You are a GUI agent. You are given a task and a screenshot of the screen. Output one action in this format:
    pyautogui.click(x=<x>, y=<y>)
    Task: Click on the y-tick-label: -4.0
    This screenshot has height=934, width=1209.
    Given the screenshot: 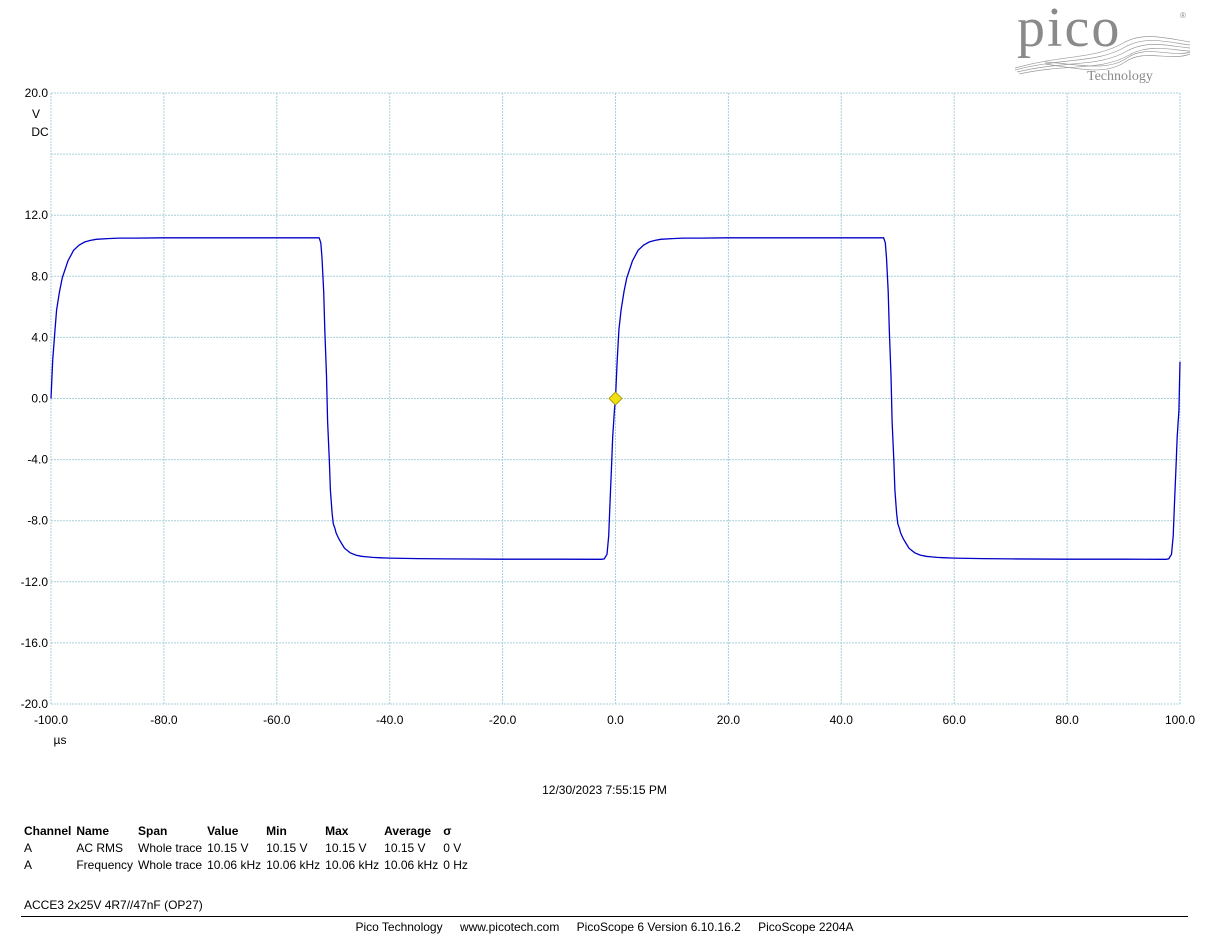 What is the action you would take?
    pyautogui.click(x=37, y=460)
    